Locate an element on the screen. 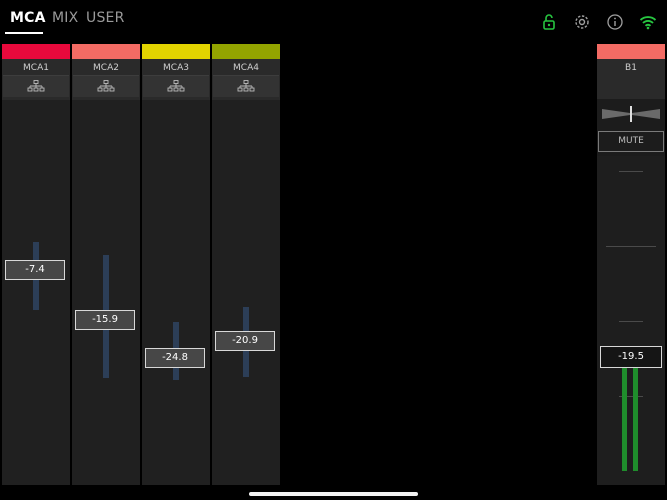  tab-user: USER is located at coordinates (105, 18).